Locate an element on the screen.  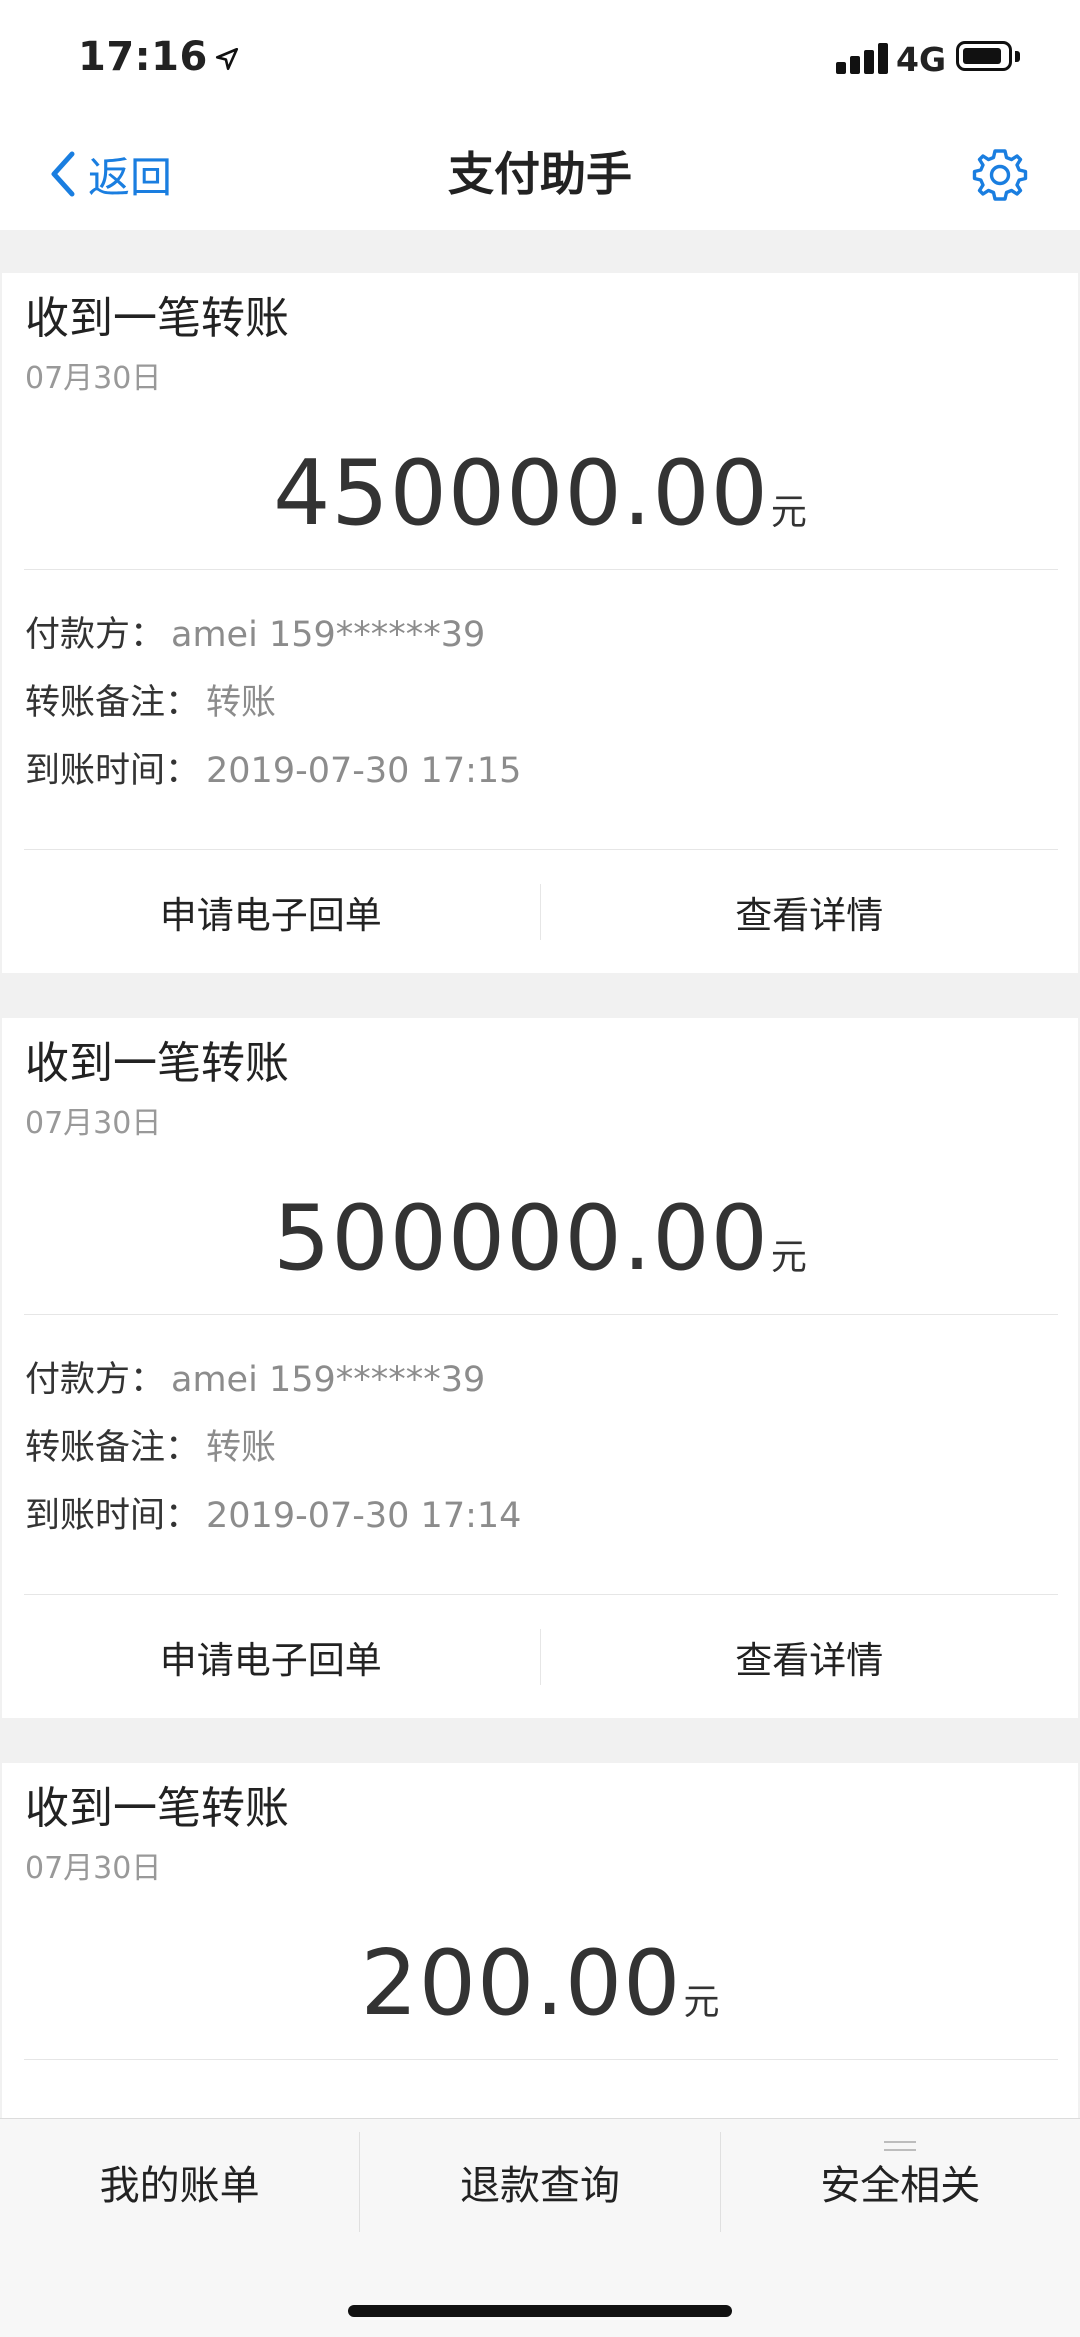
gear-icon is located at coordinates (1000, 175).